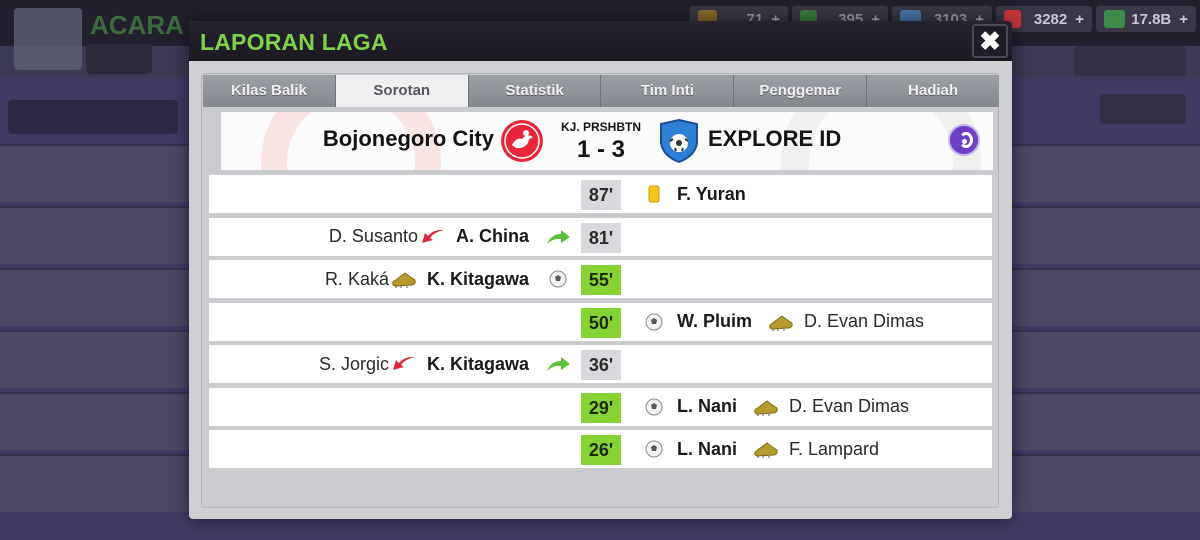  What do you see at coordinates (402, 91) in the screenshot?
I see `tab-sorotan: Sorotan` at bounding box center [402, 91].